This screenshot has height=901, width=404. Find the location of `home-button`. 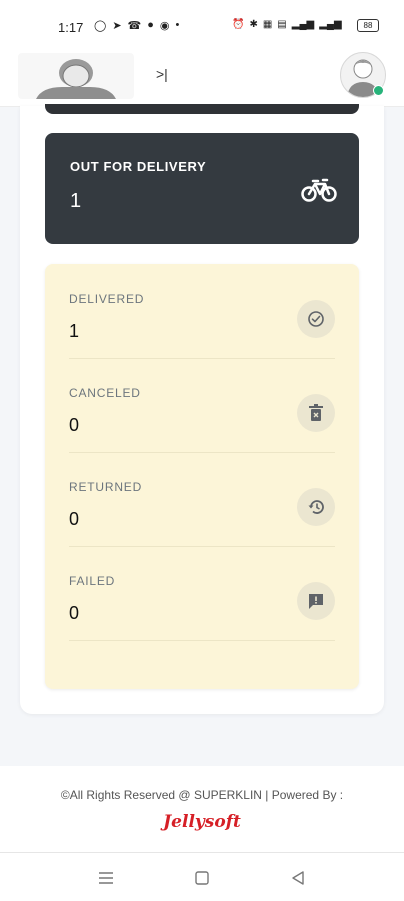

home-button is located at coordinates (202, 878).